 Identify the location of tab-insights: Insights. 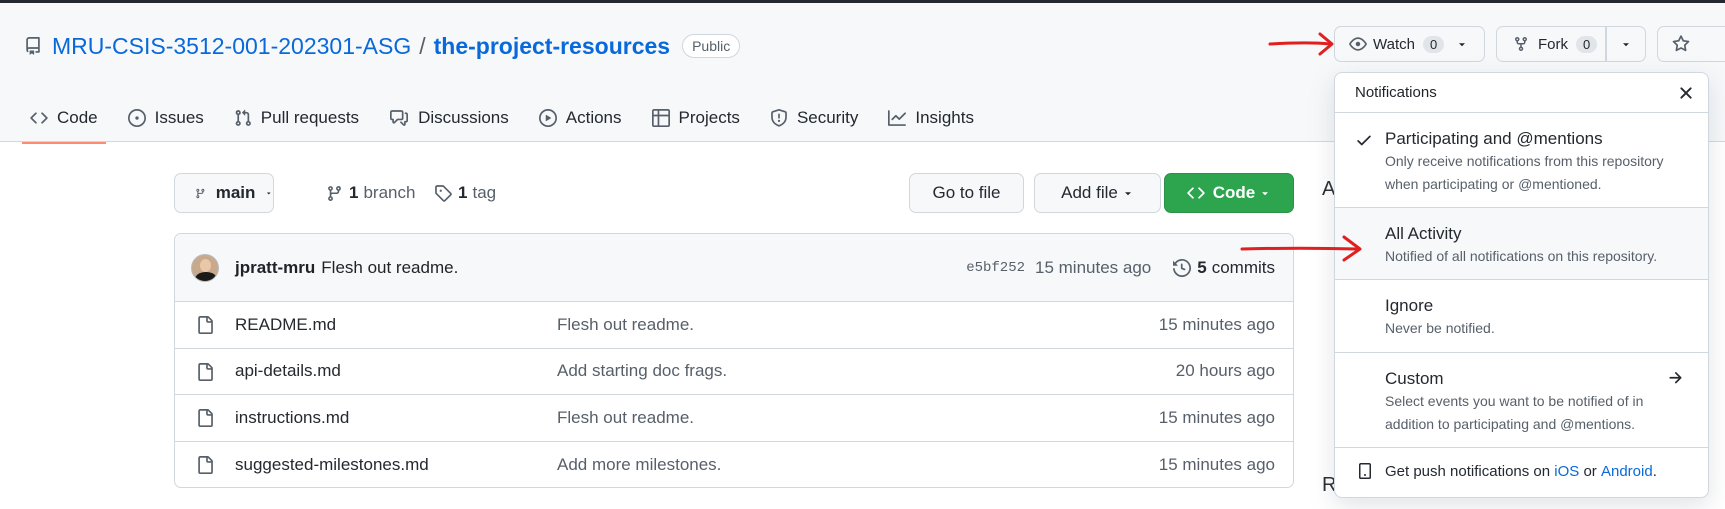
(931, 118).